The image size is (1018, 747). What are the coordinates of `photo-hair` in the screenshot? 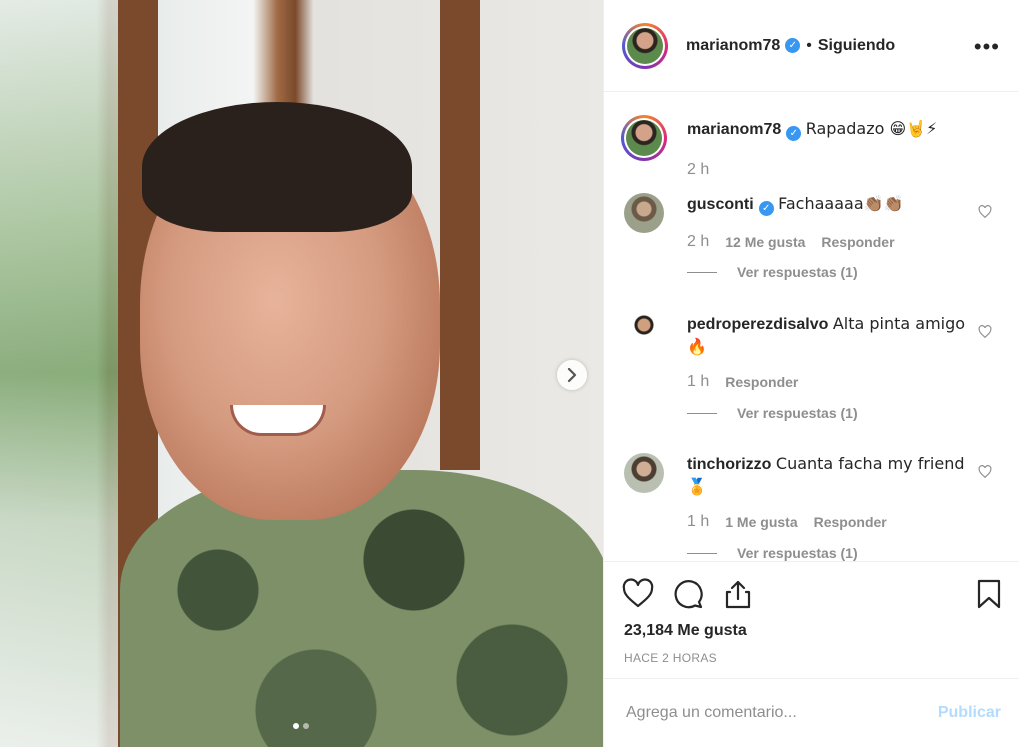 It's located at (277, 167).